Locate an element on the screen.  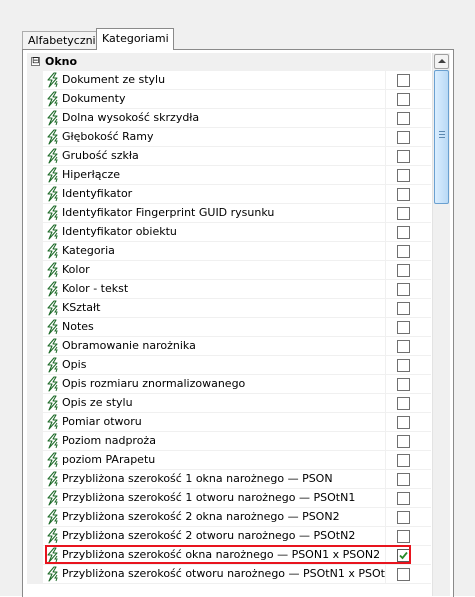
property-row: Grubość szkła is located at coordinates (229, 156).